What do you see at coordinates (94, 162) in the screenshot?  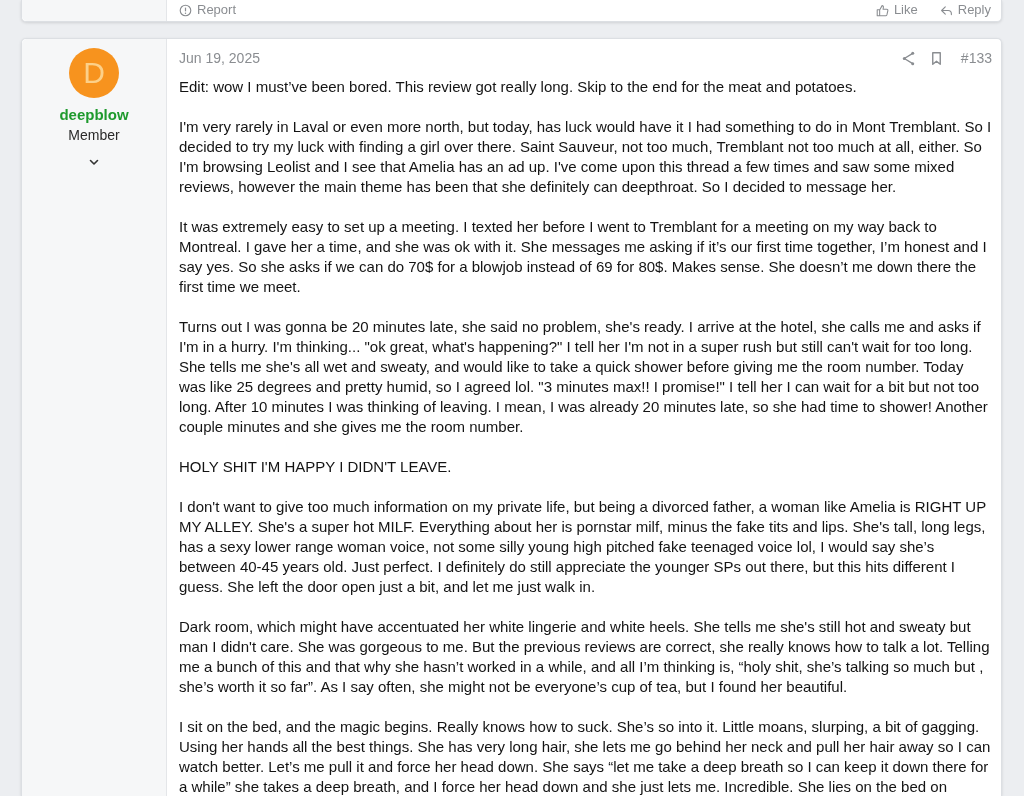 I see `chevron-down-icon` at bounding box center [94, 162].